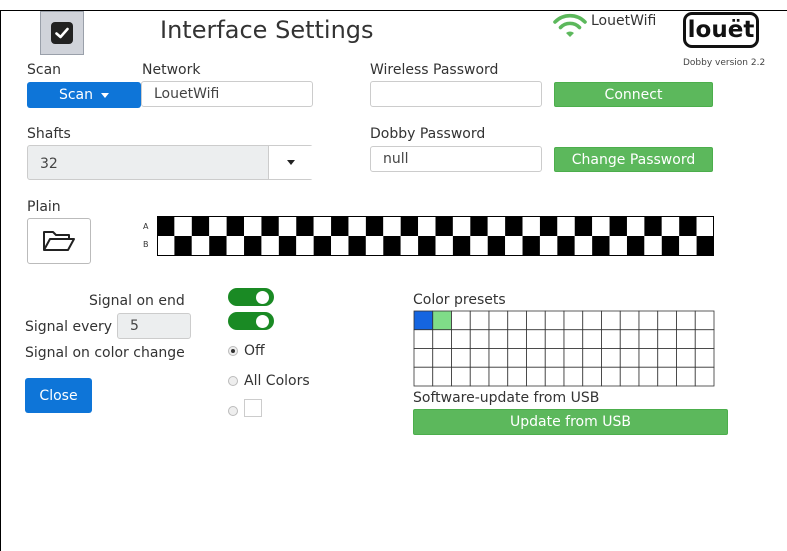  What do you see at coordinates (233, 411) in the screenshot?
I see `radio-custom-color` at bounding box center [233, 411].